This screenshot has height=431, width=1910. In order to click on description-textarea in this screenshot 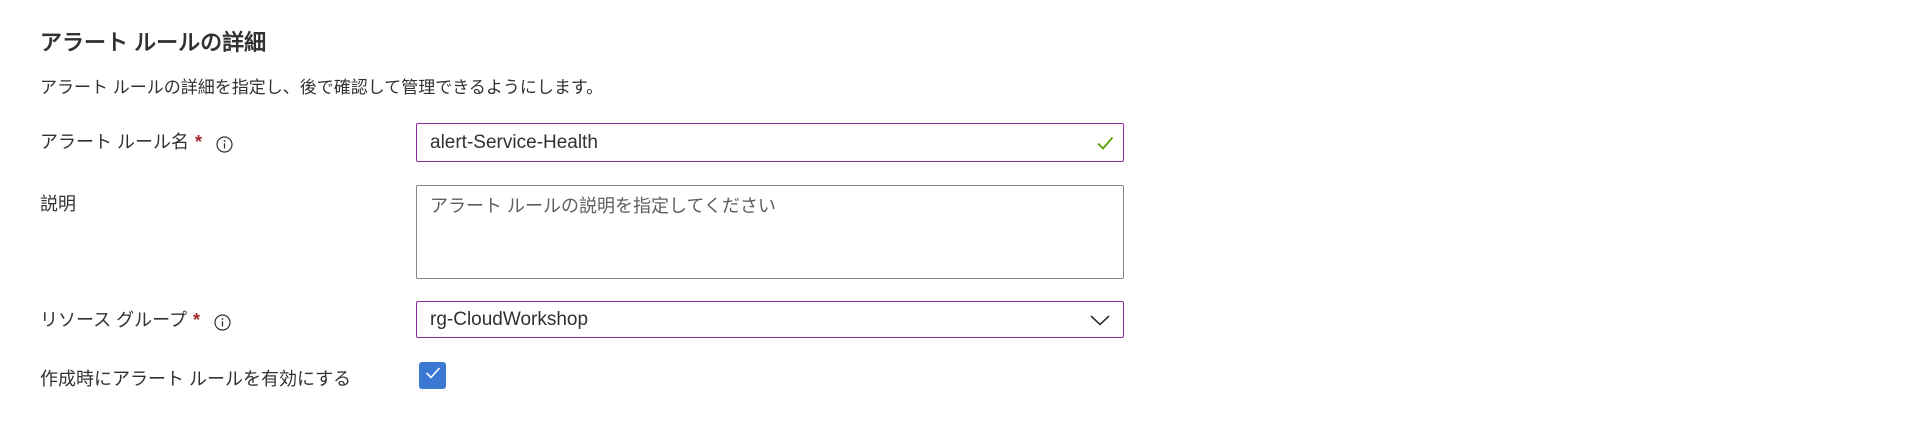, I will do `click(770, 232)`.